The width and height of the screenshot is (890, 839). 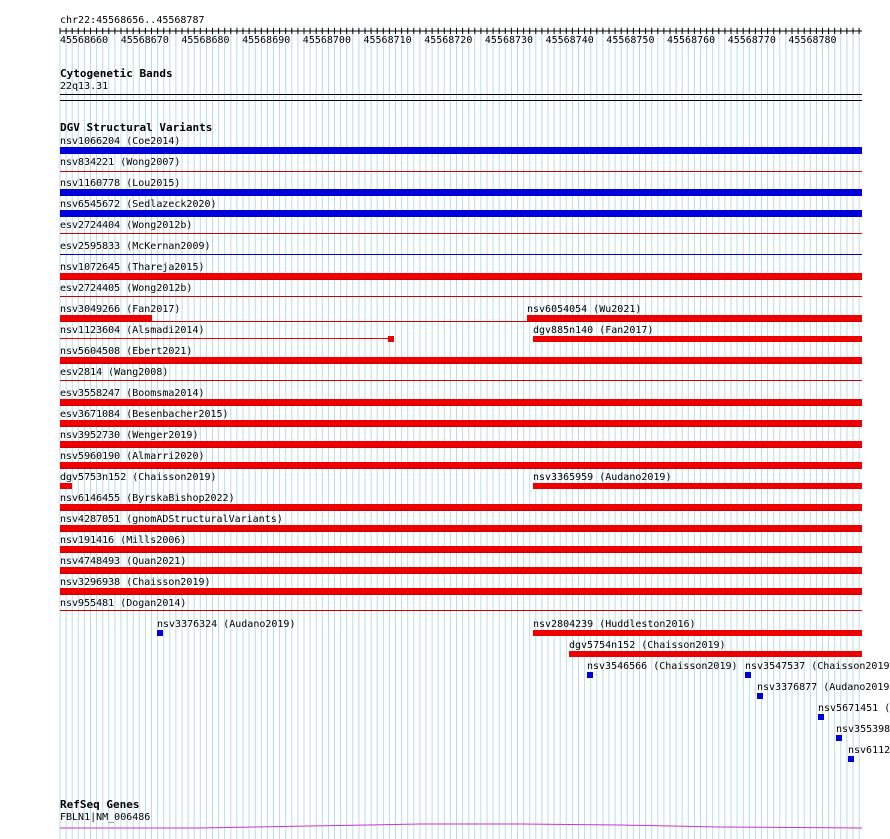 I want to click on ruler-location: chr22:45568656..45568787, so click(x=132, y=20).